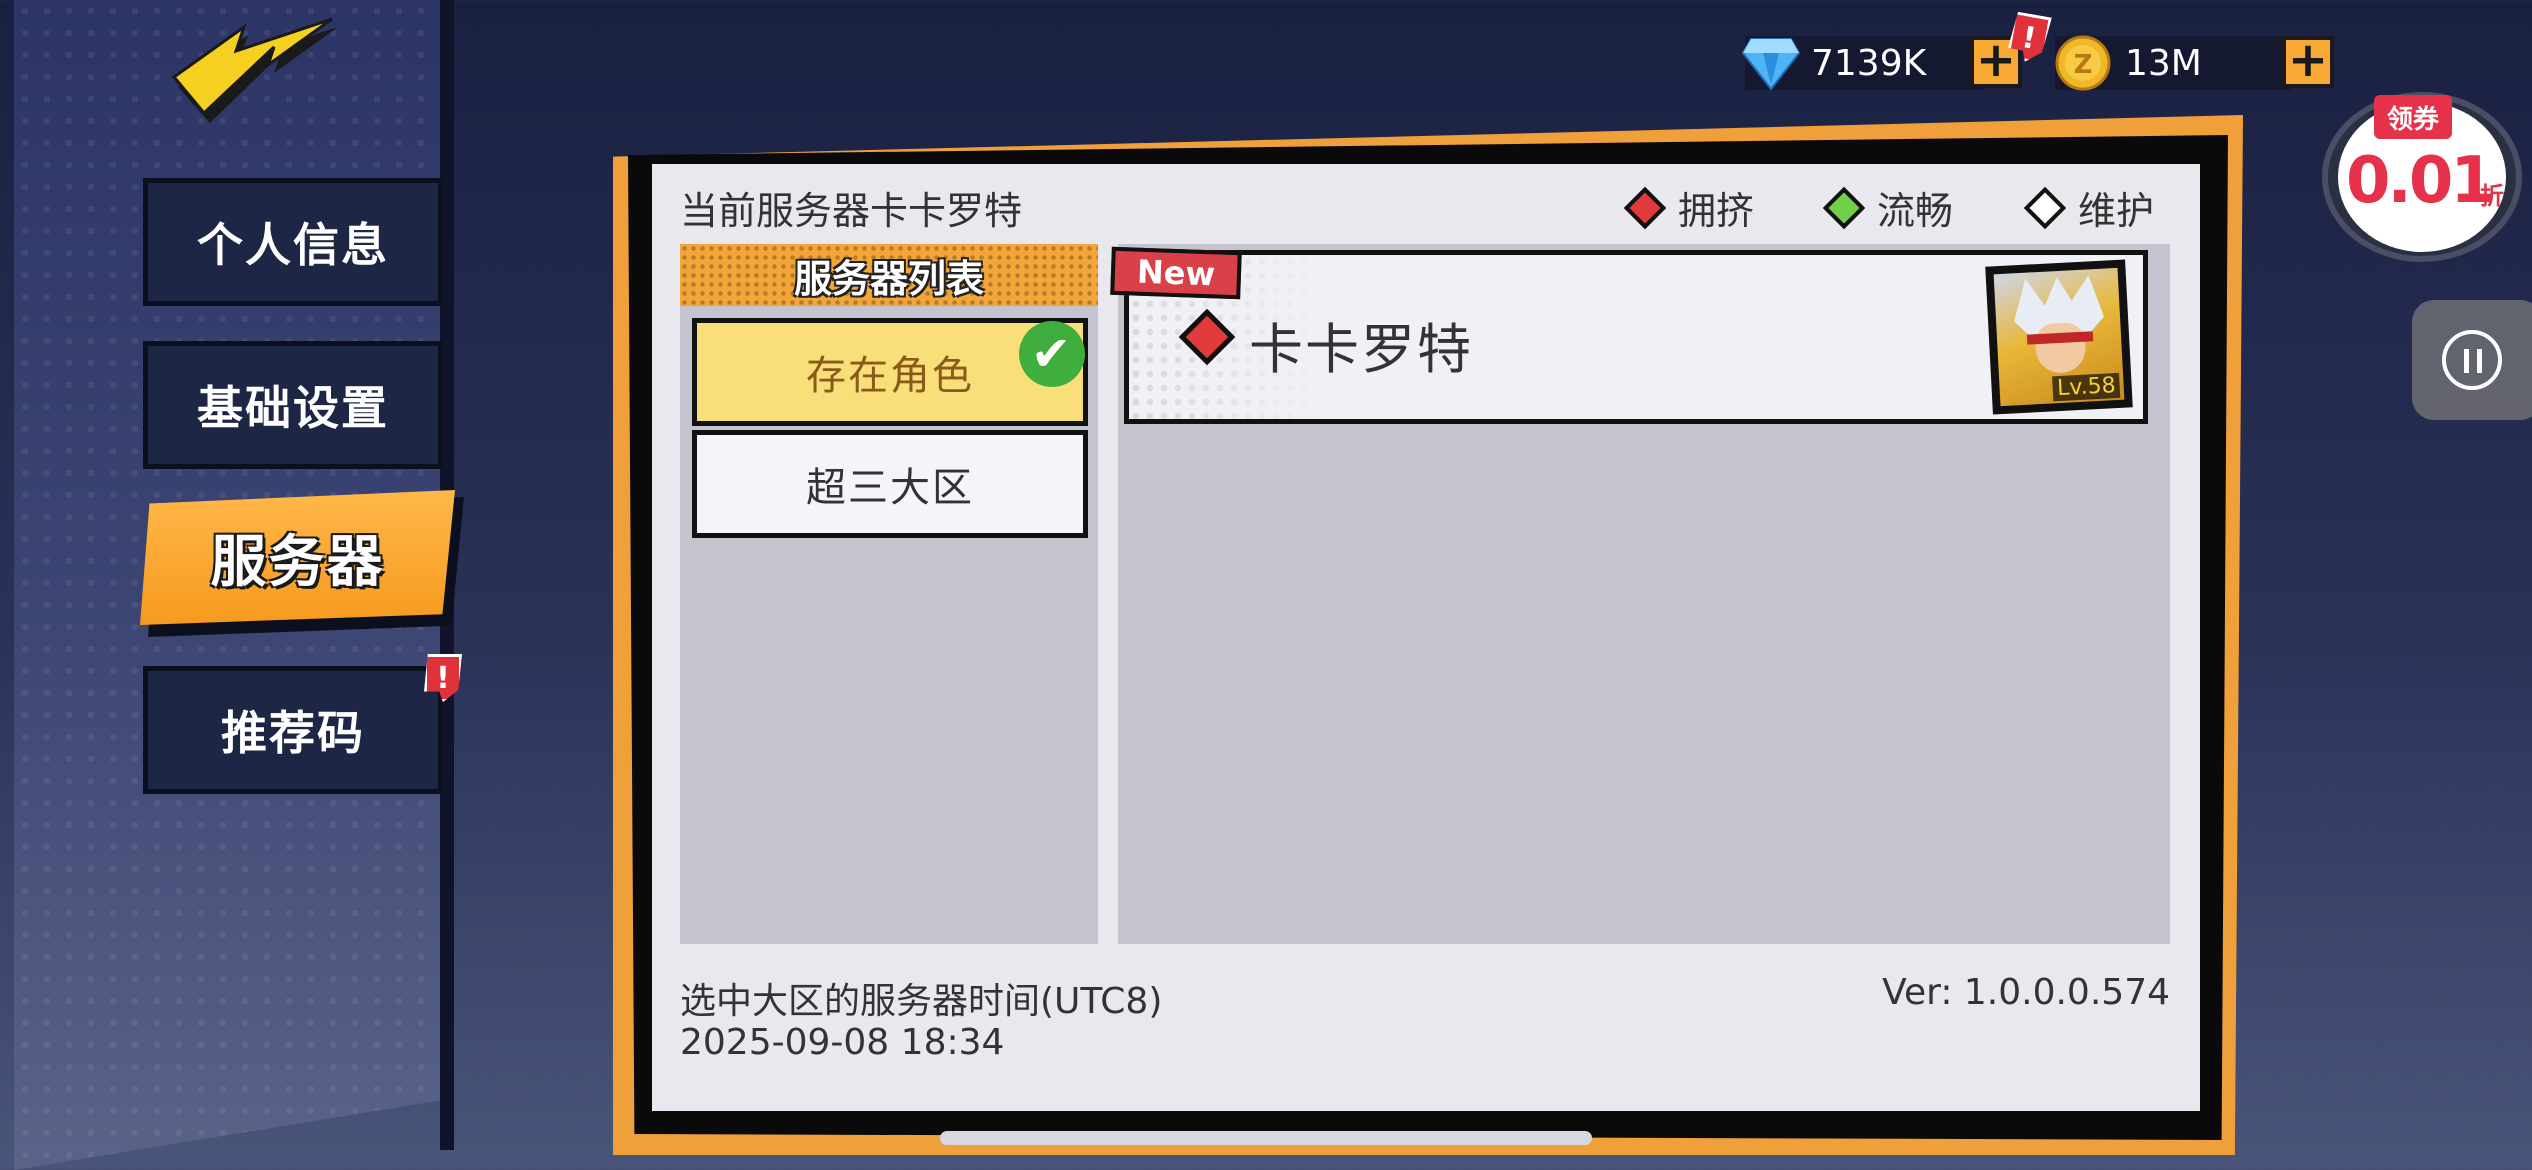 The width and height of the screenshot is (2532, 1170). I want to click on sidebar-item-label: 个人信息, so click(293, 245).